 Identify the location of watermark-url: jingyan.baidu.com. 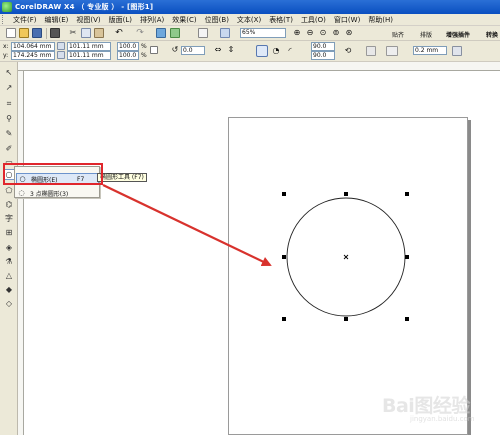
(442, 419).